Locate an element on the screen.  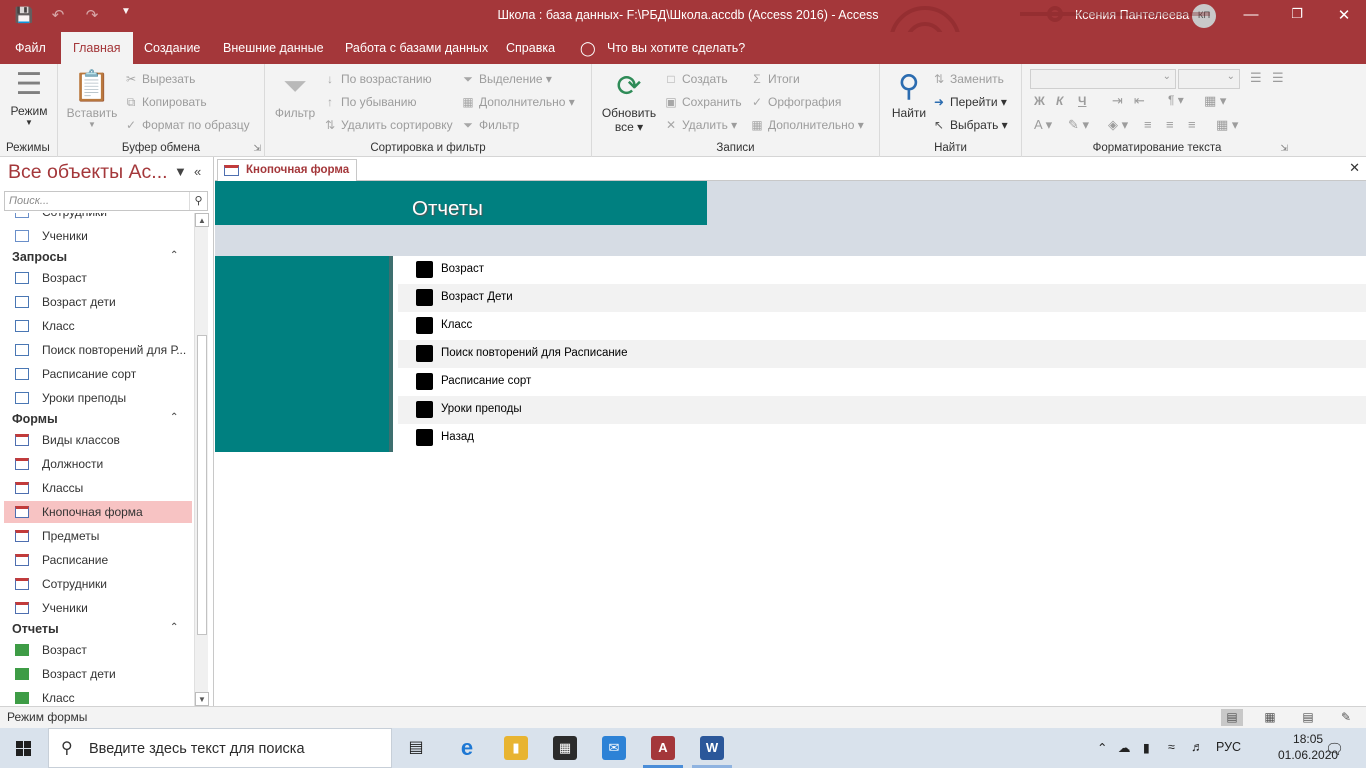
remove-sort-button: ⇅ Удалить сортировку is located at coordinates (388, 125).